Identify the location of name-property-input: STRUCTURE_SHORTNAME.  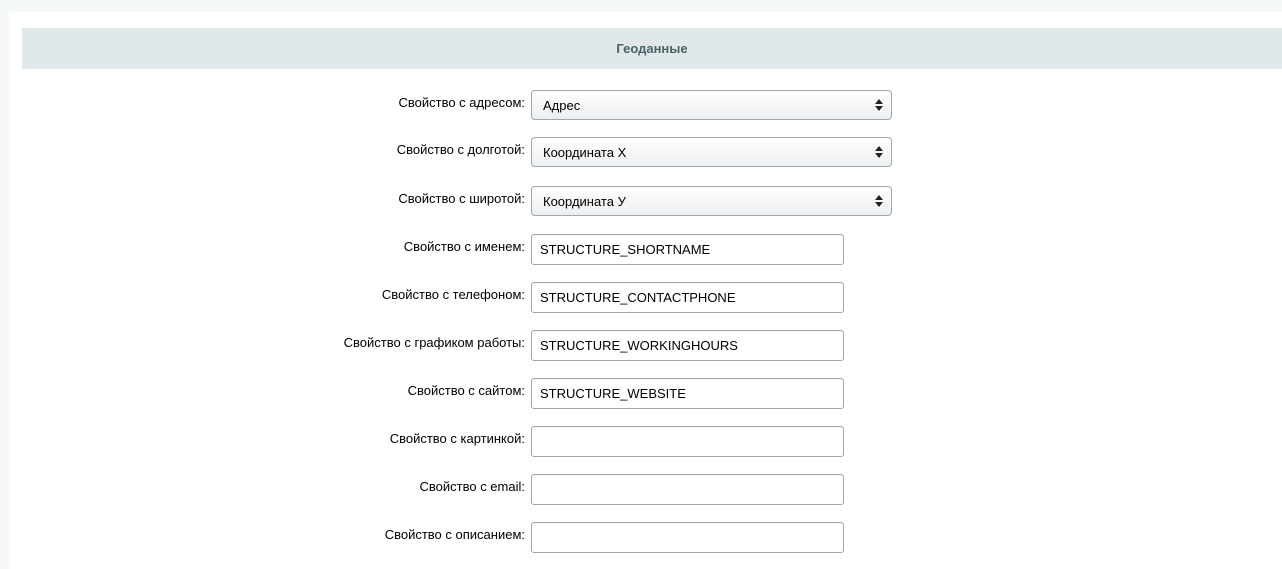
(687, 249).